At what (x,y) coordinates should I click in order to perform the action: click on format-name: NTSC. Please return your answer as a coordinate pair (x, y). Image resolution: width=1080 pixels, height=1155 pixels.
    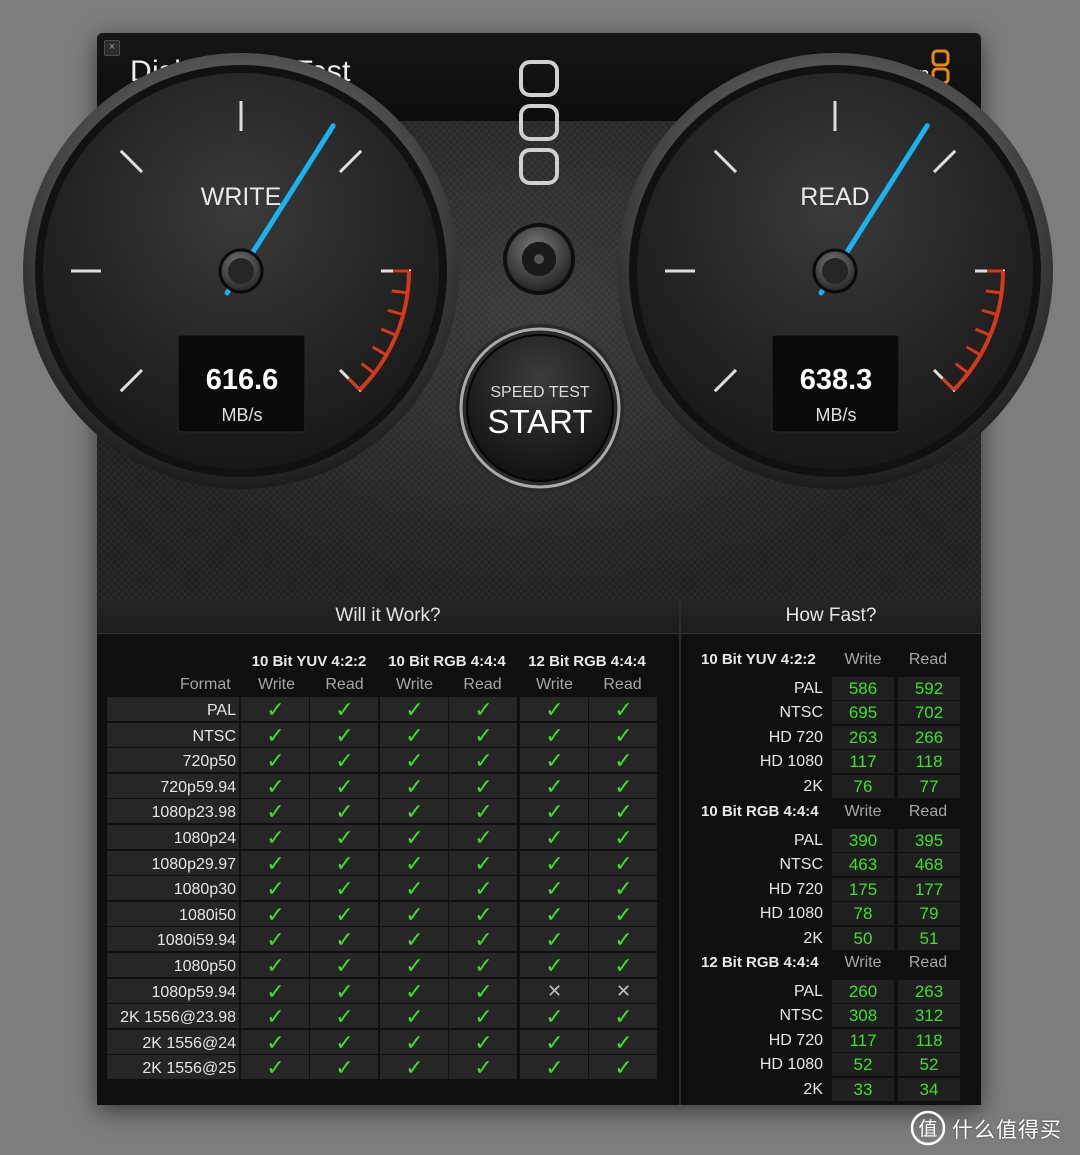
    Looking at the image, I should click on (214, 736).